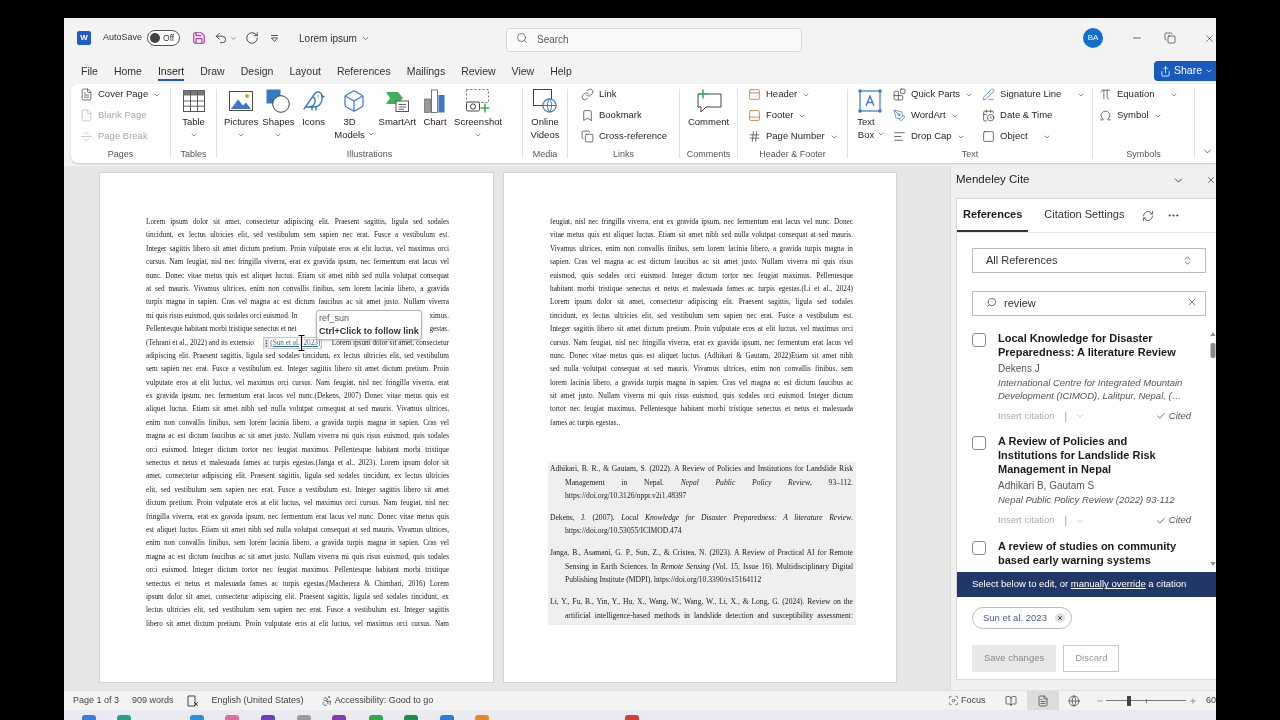  What do you see at coordinates (929, 136) in the screenshot?
I see `ribbon-button: Drop Cap` at bounding box center [929, 136].